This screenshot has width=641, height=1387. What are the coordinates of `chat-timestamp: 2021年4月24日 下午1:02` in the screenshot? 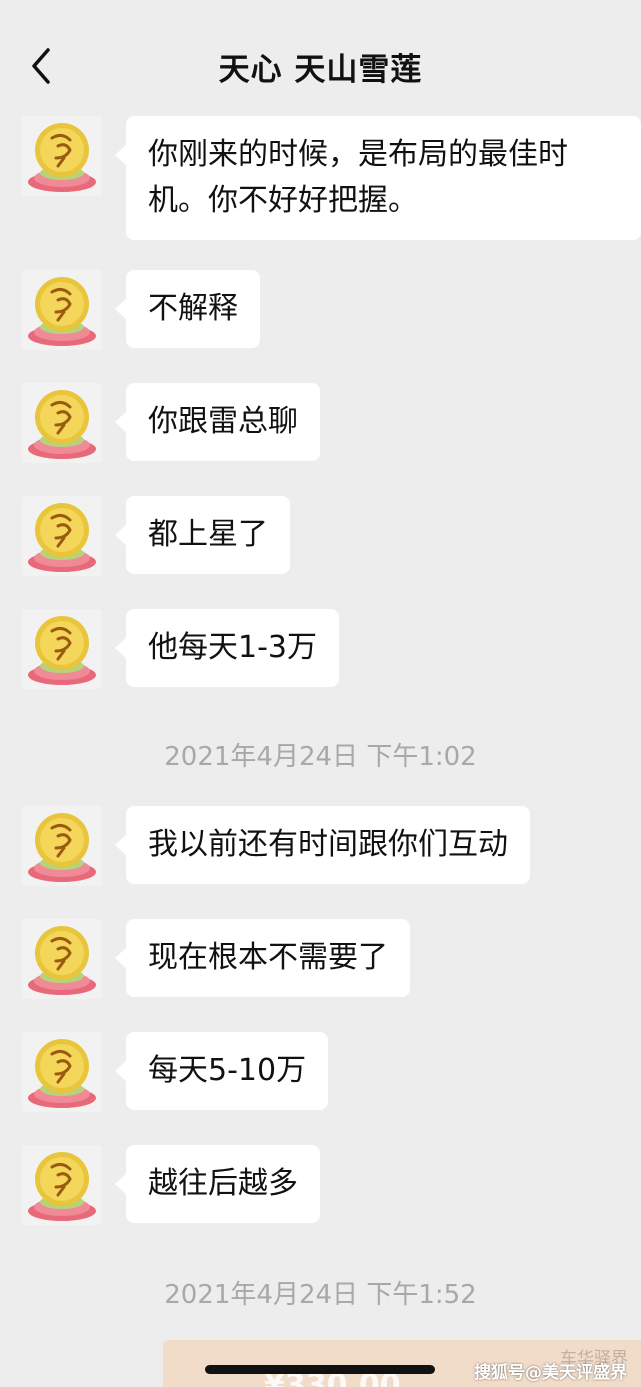 It's located at (320, 757).